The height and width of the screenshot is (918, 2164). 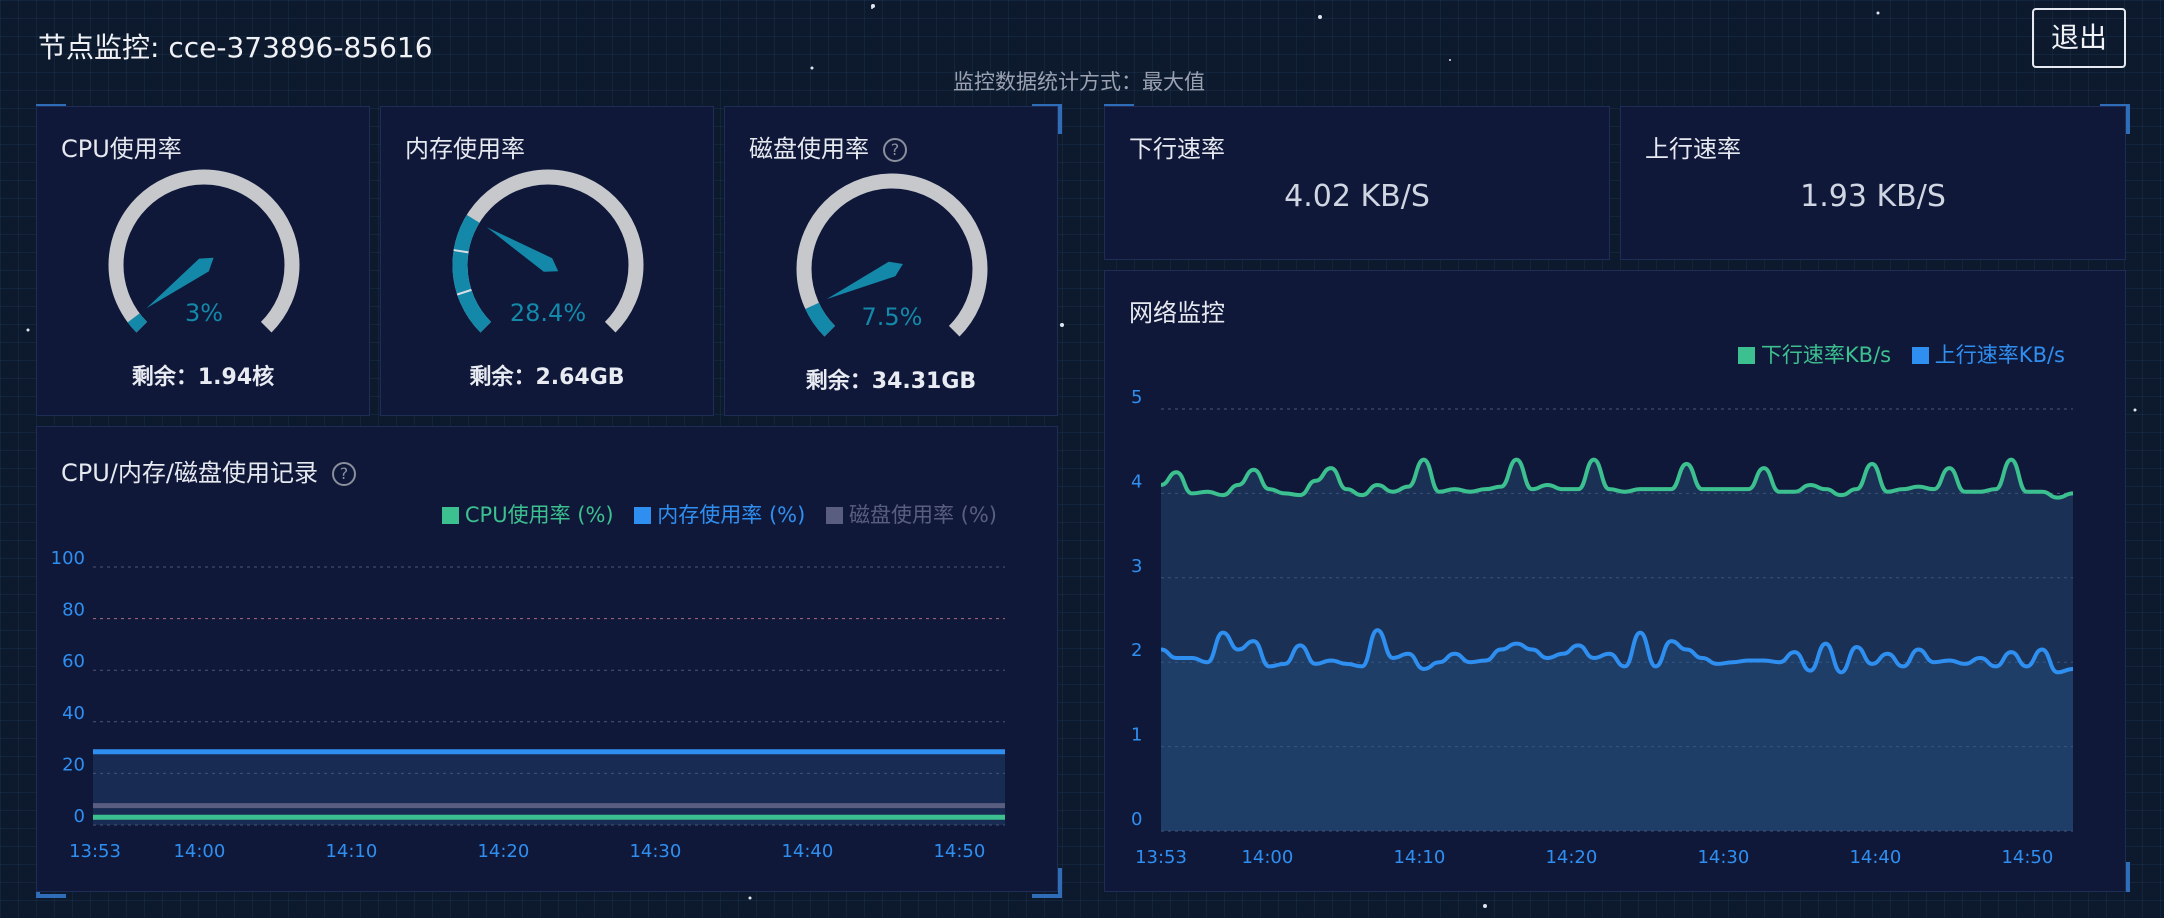 I want to click on y-tick-label: 100, so click(x=68, y=558).